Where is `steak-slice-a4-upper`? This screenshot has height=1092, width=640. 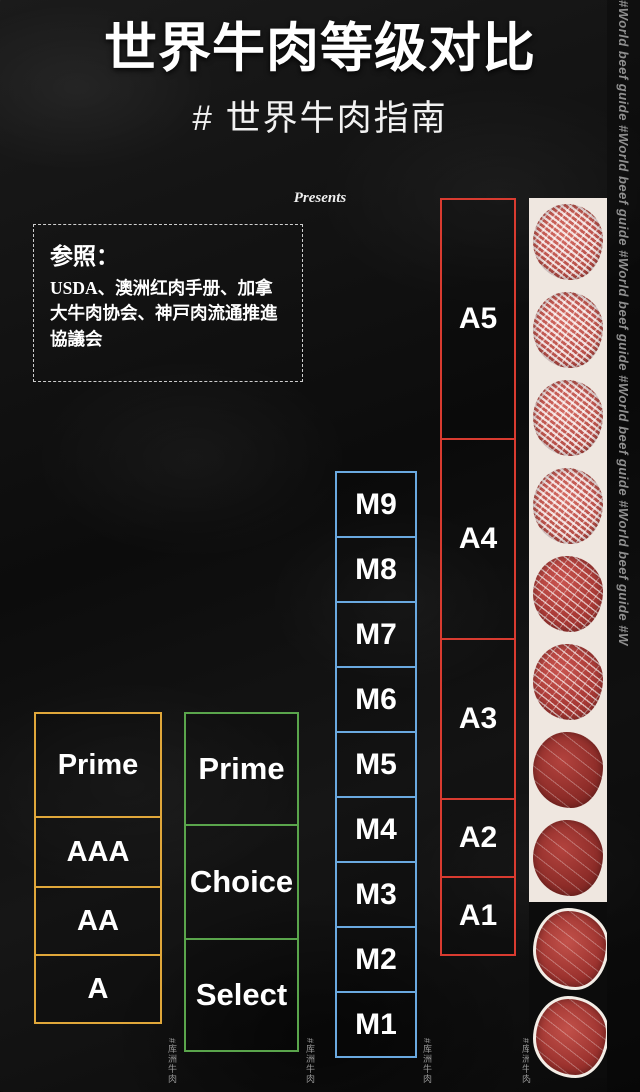 steak-slice-a4-upper is located at coordinates (568, 594).